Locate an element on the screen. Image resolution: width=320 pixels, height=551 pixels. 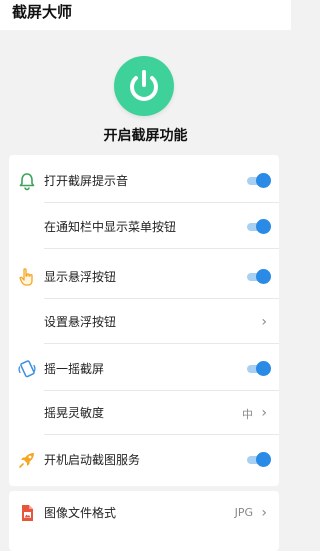
settings-card-format: 图像文件格式 JPG › is located at coordinates (144, 521).